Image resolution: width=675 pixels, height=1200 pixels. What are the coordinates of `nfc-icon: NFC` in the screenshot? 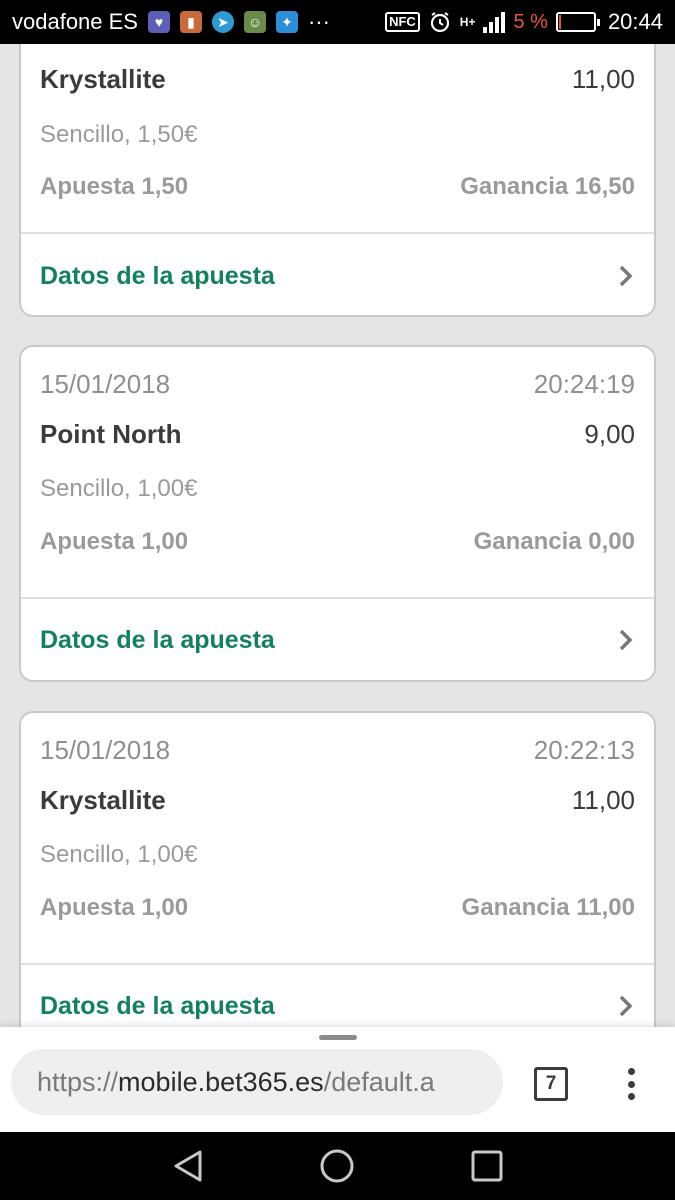 It's located at (402, 22).